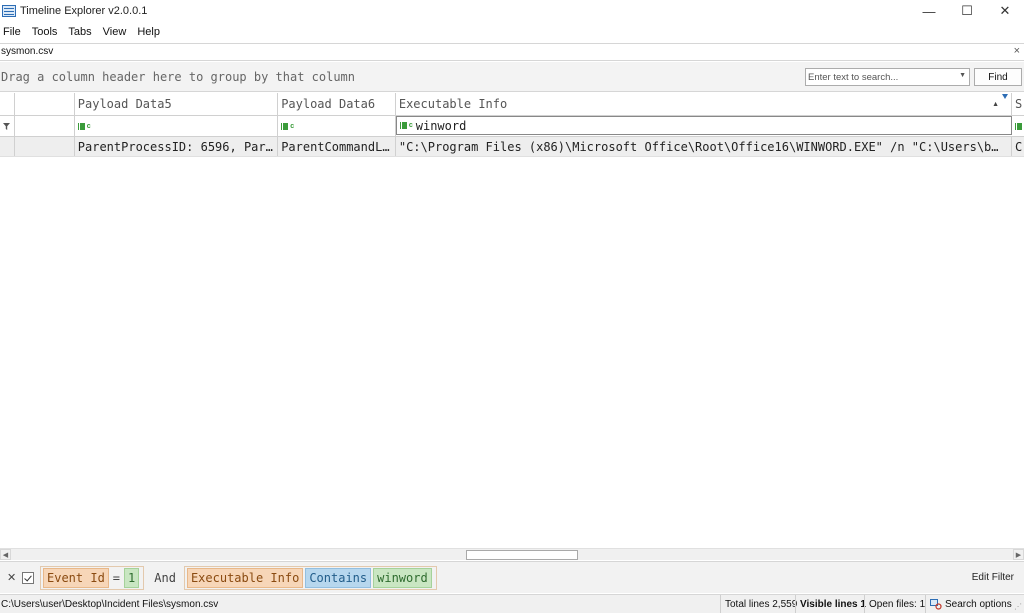 The width and height of the screenshot is (1024, 613). I want to click on filter-field-token: Executable Info, so click(245, 578).